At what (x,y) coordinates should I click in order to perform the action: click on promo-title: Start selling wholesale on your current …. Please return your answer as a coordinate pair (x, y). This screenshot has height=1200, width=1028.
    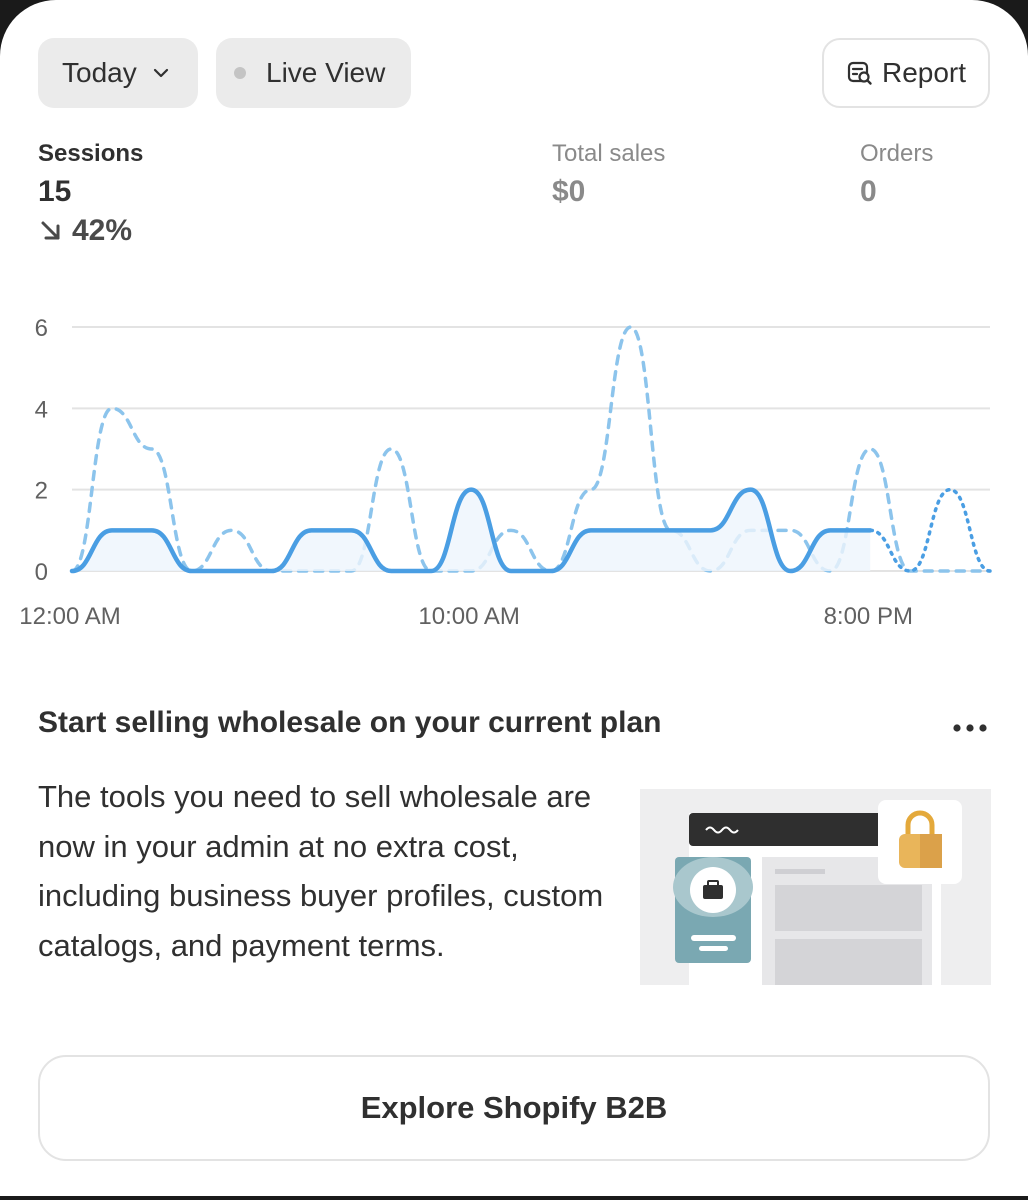
    Looking at the image, I should click on (350, 722).